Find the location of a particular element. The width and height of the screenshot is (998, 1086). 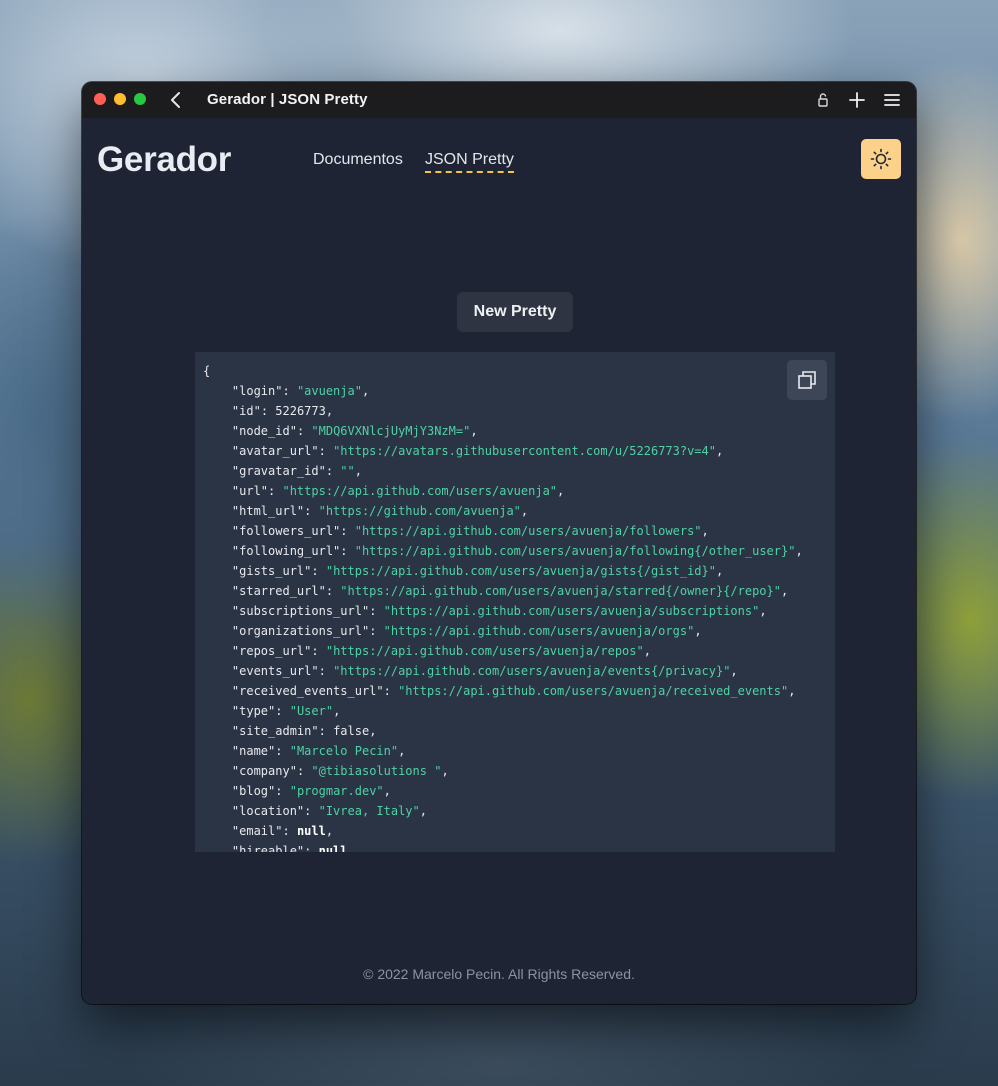

site-header: Gerador Documentos JSON Pretty is located at coordinates (499, 158).